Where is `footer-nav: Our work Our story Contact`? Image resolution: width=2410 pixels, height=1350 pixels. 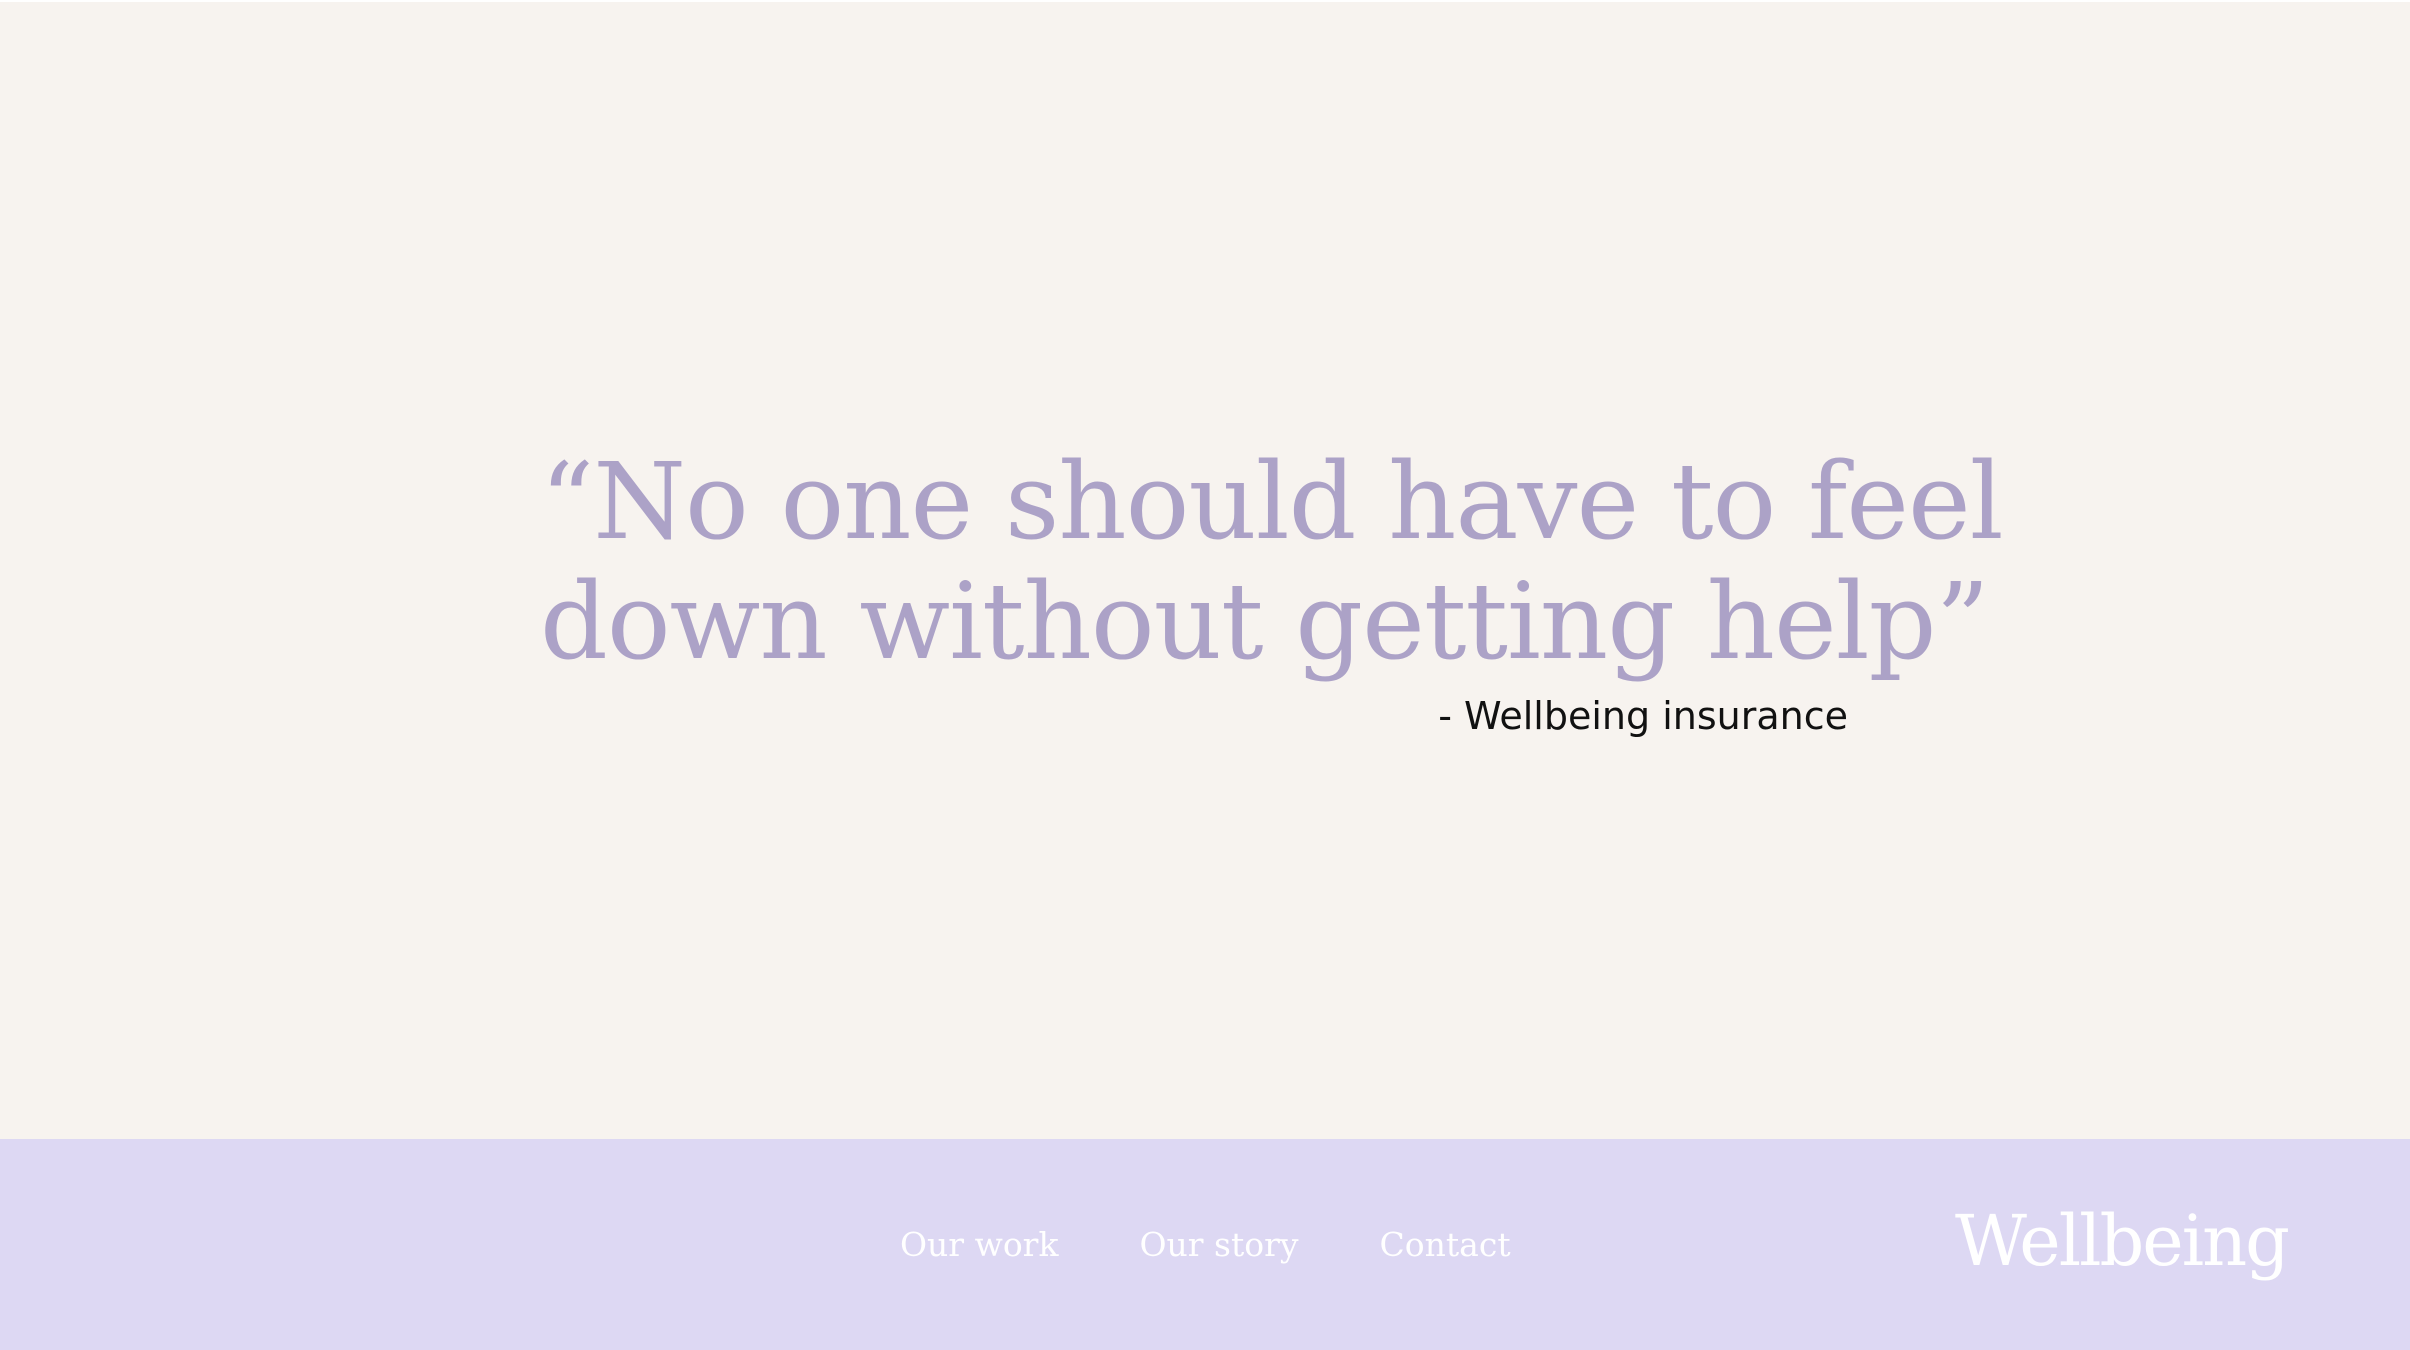 footer-nav: Our work Our story Contact is located at coordinates (1226, 1244).